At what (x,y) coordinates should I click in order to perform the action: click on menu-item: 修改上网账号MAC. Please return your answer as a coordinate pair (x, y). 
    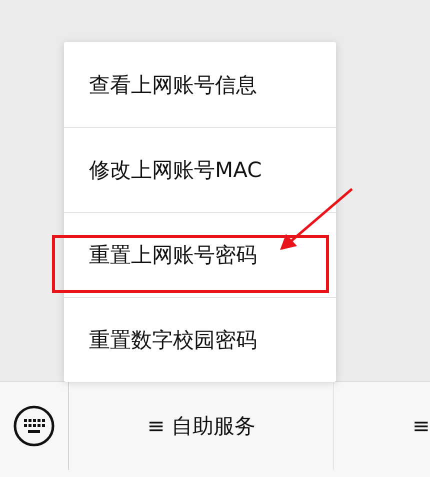
    Looking at the image, I should click on (200, 169).